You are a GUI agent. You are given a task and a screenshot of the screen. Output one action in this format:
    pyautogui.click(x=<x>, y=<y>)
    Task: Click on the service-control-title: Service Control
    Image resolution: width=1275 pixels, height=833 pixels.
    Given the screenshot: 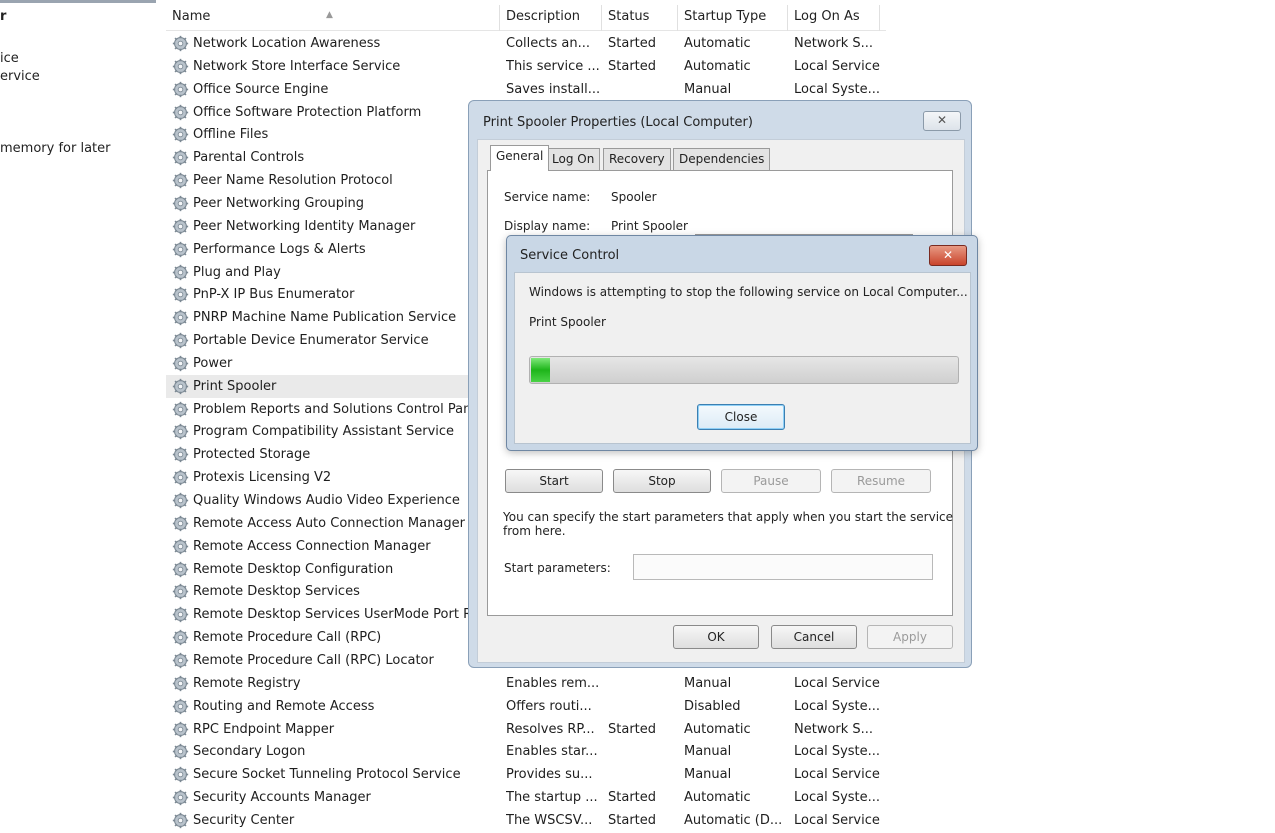 What is the action you would take?
    pyautogui.click(x=570, y=255)
    